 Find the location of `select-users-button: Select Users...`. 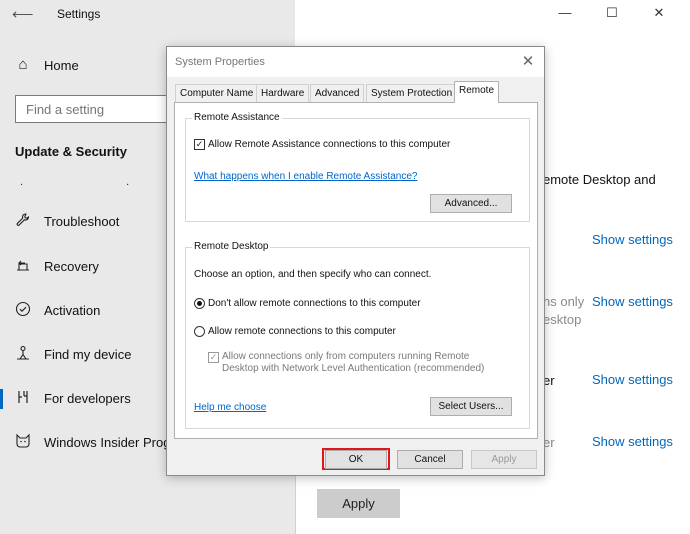

select-users-button: Select Users... is located at coordinates (471, 406).